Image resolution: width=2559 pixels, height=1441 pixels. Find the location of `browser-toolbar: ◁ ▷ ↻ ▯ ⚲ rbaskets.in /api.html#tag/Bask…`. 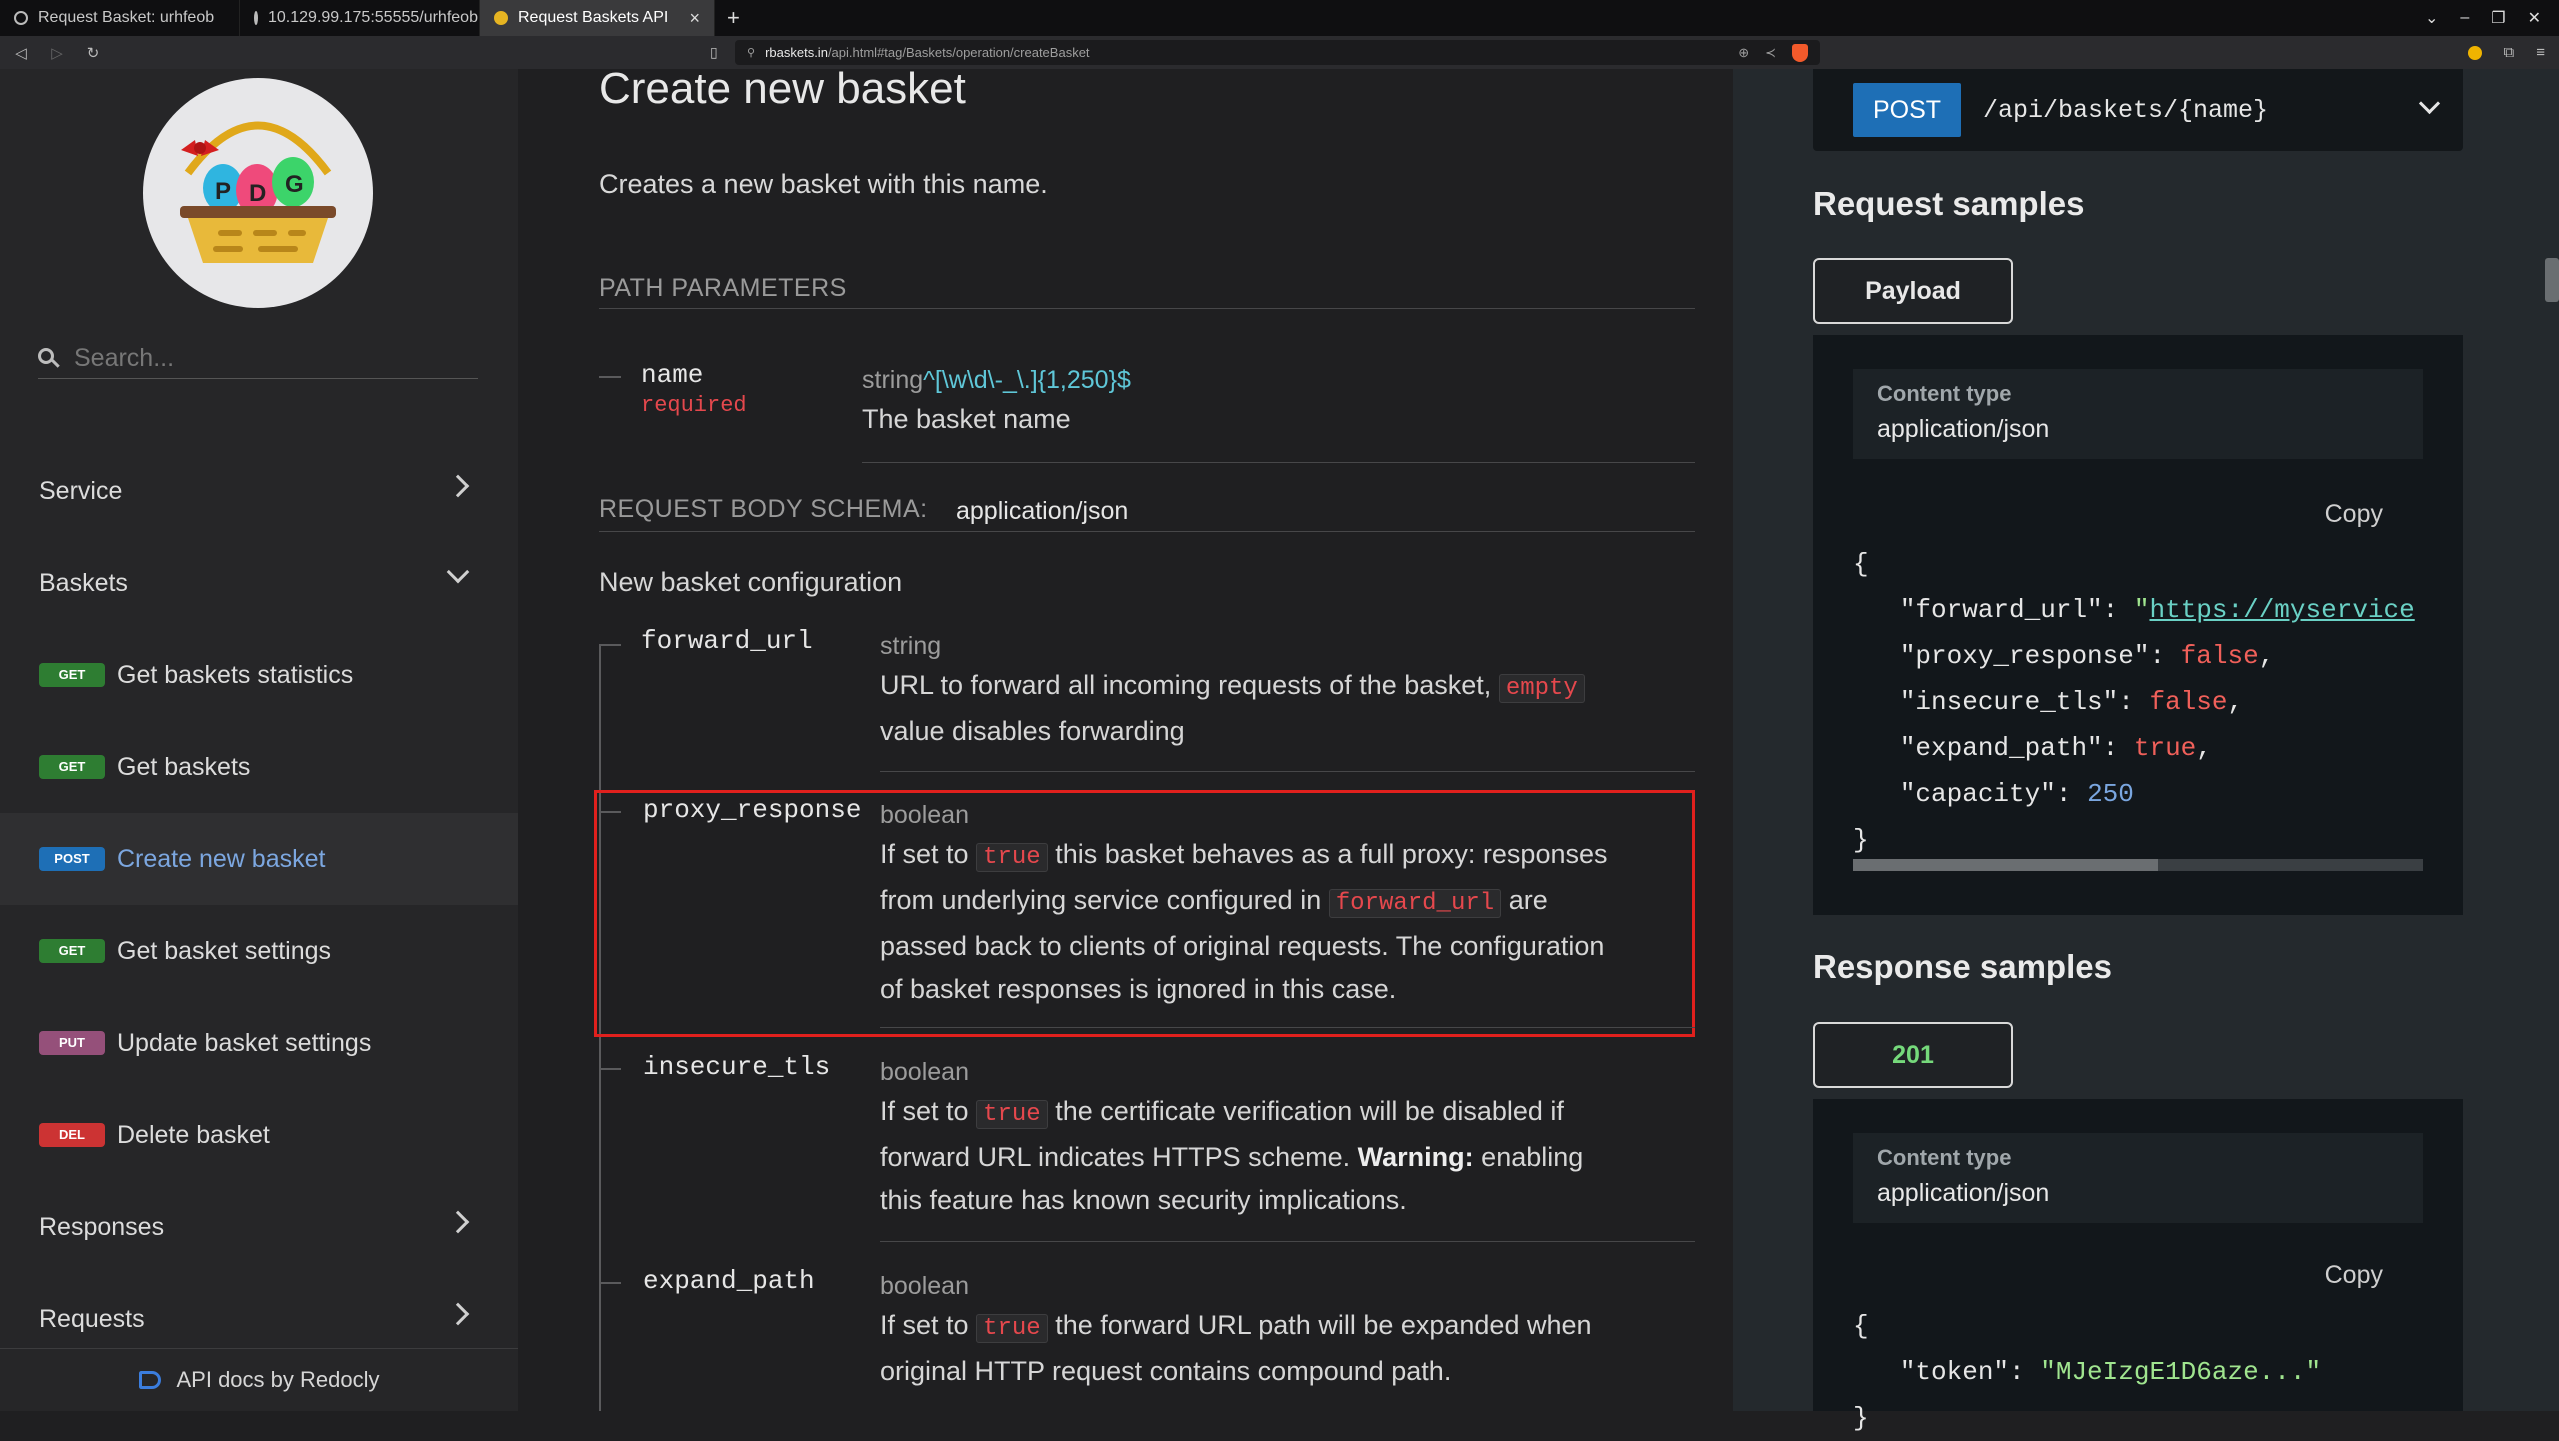

browser-toolbar: ◁ ▷ ↻ ▯ ⚲ rbaskets.in /api.html#tag/Bask… is located at coordinates (1279, 52).